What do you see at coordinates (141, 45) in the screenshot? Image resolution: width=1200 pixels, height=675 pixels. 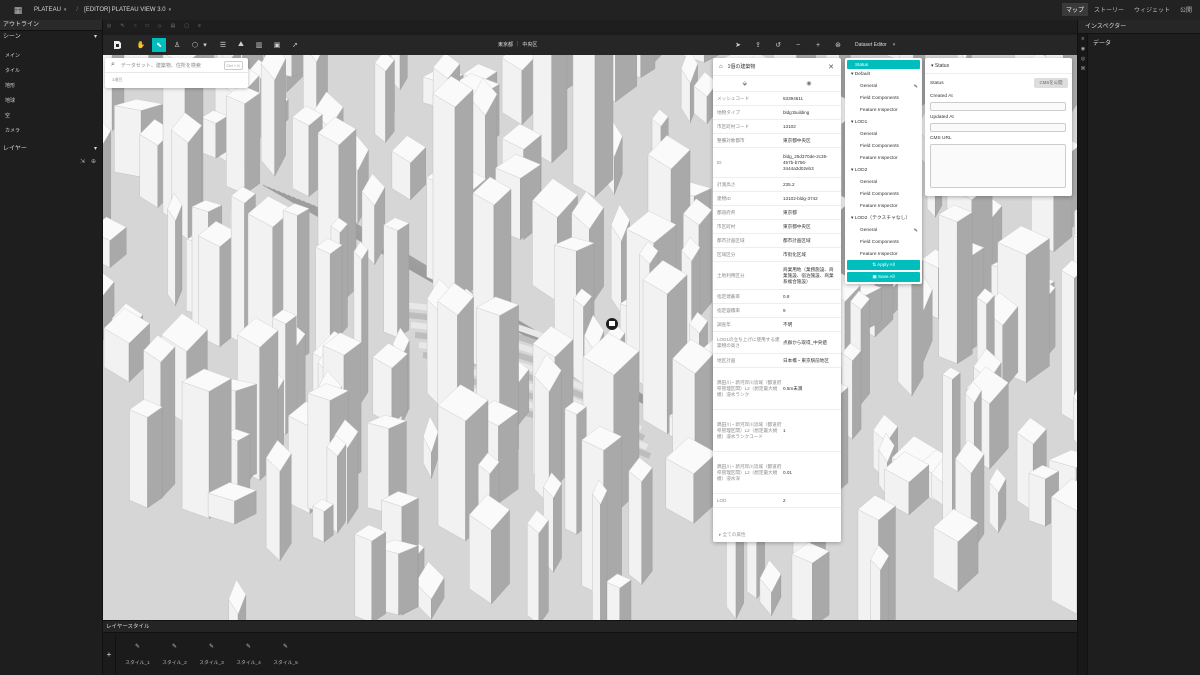 I see `hand-tool-icon: ✋` at bounding box center [141, 45].